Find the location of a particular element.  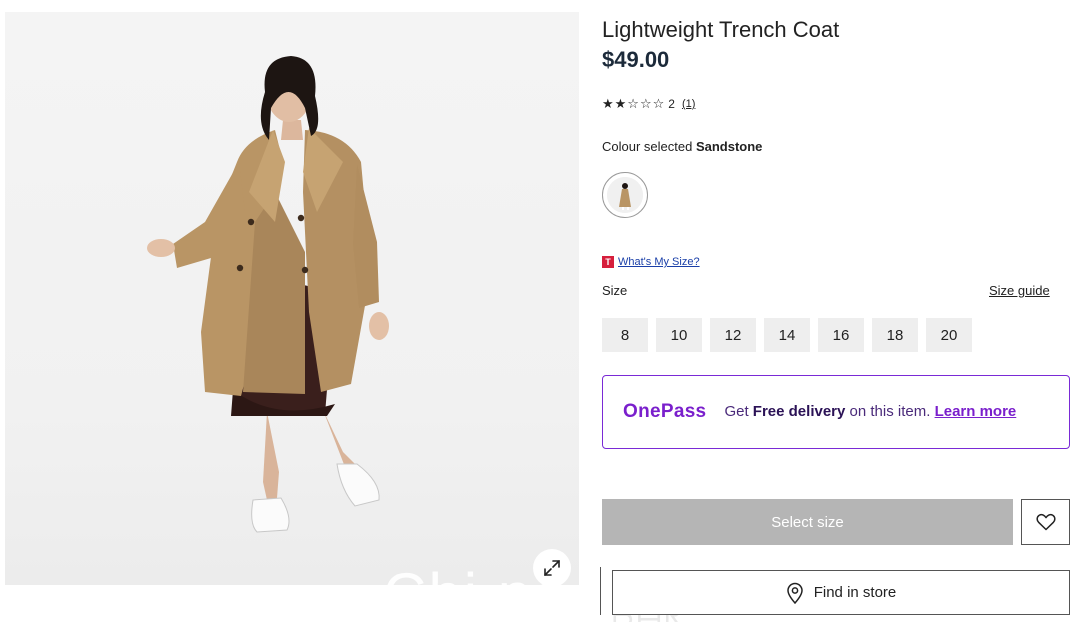

whats-my-size: T What's My Size? is located at coordinates (651, 262).